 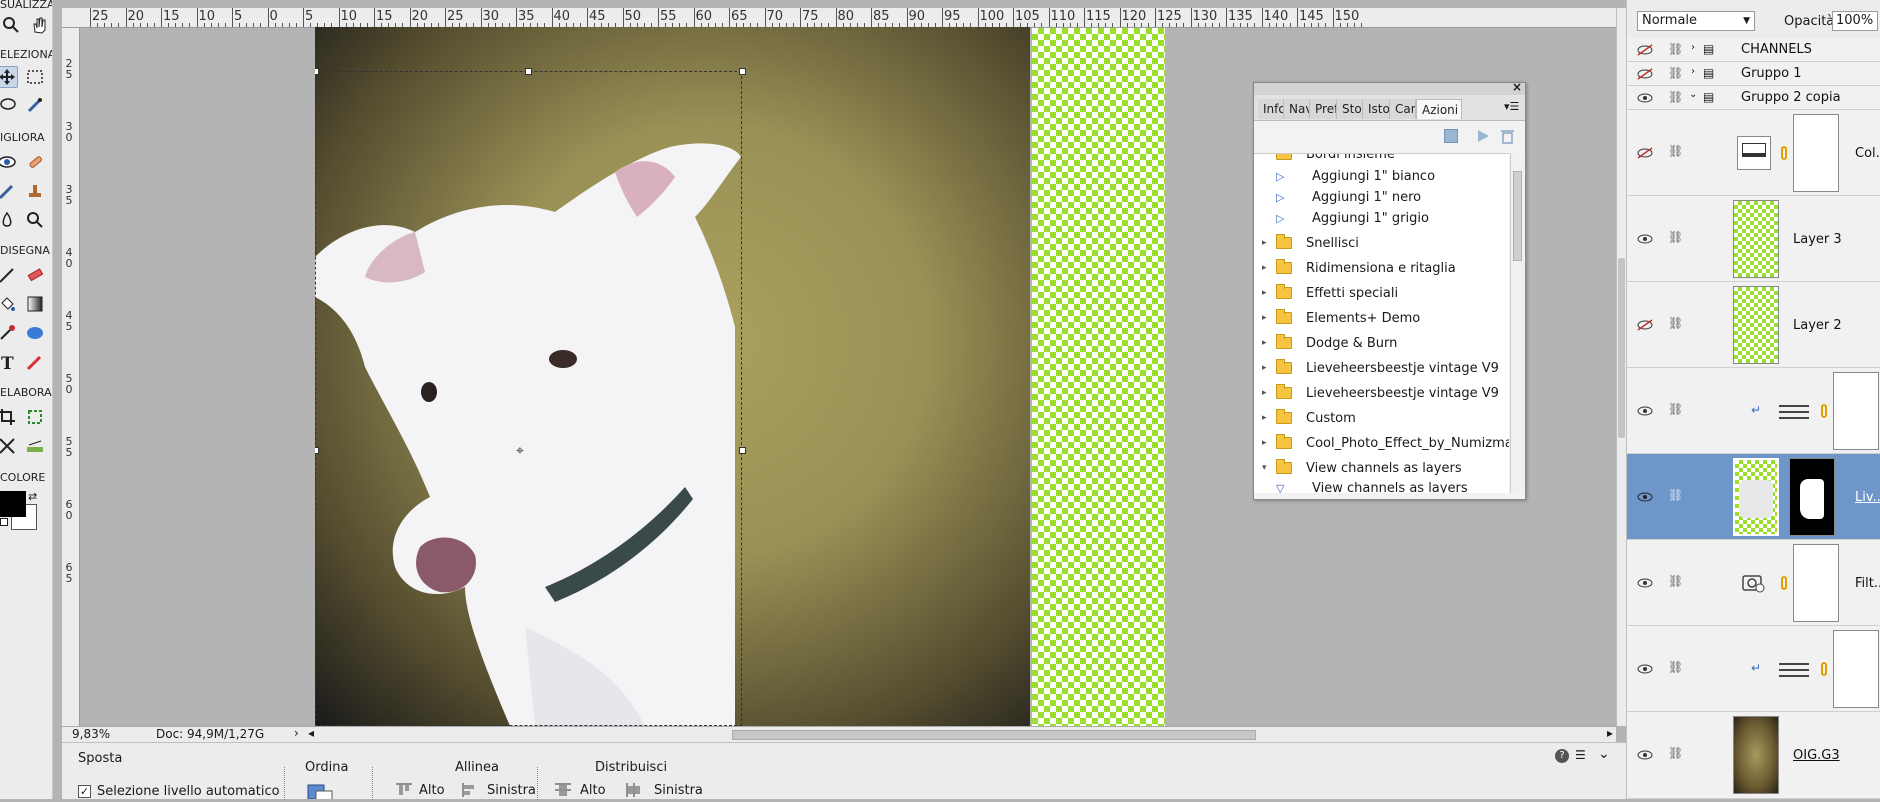 What do you see at coordinates (9, 417) in the screenshot?
I see `crop-tool-icon` at bounding box center [9, 417].